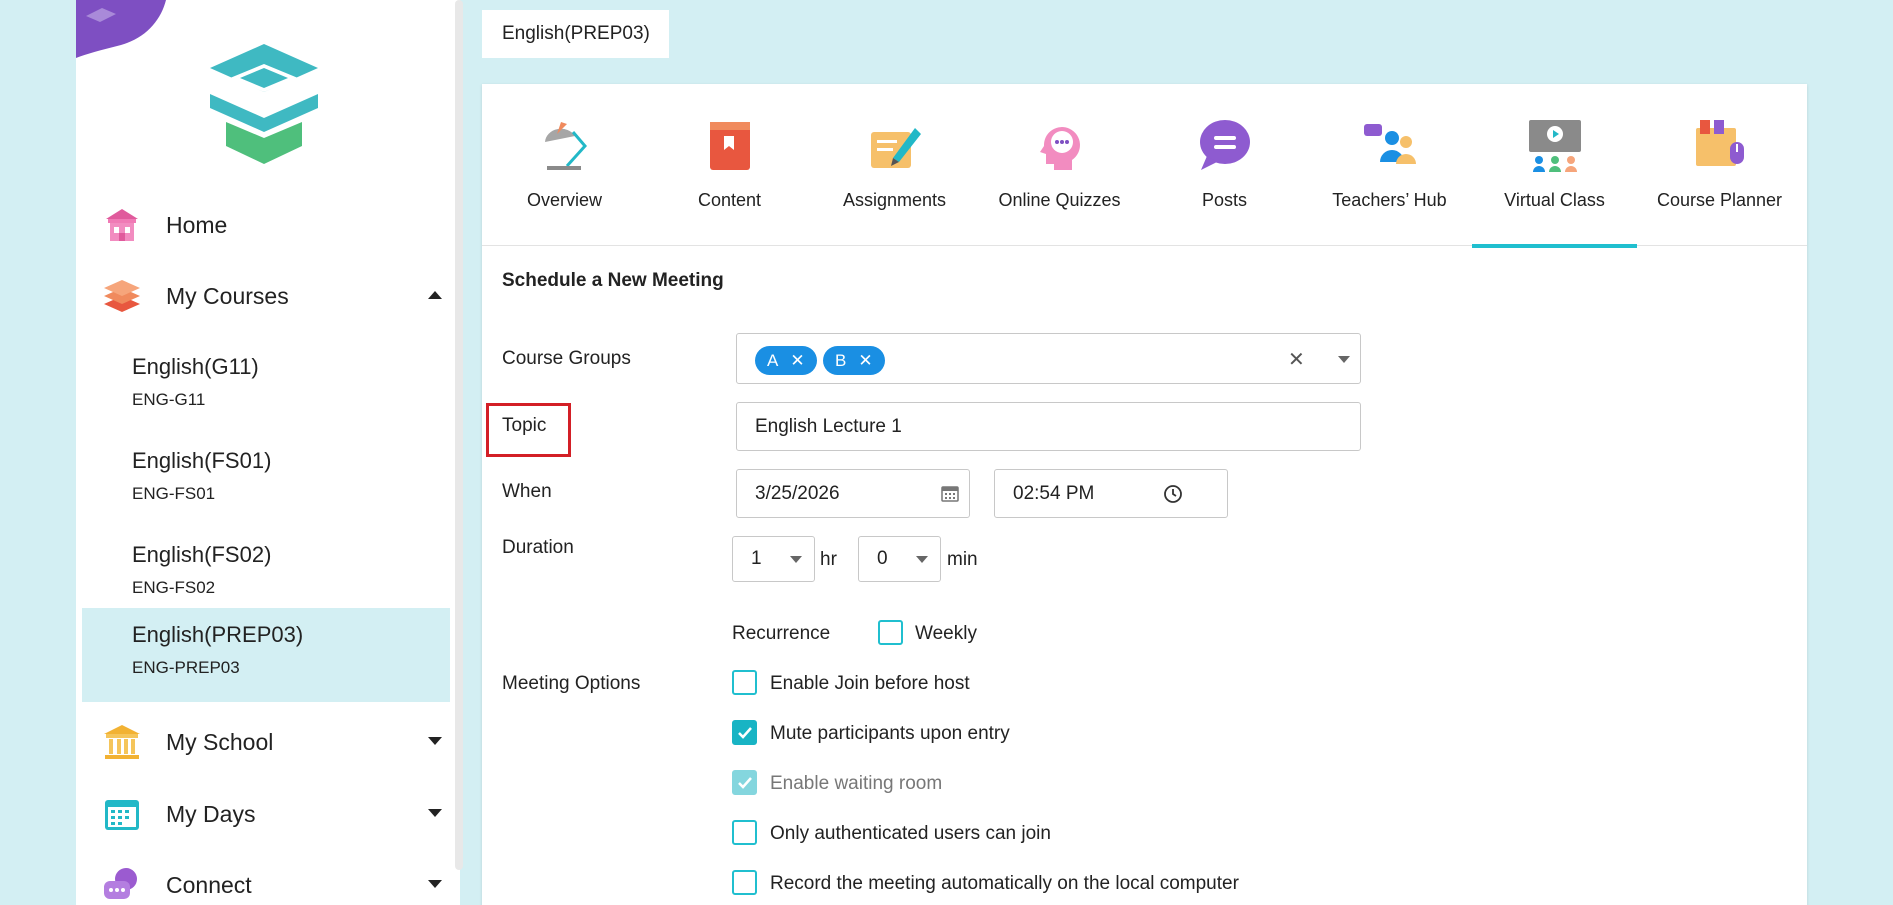 The image size is (1893, 905). I want to click on join-before-host-checkbox, so click(744, 682).